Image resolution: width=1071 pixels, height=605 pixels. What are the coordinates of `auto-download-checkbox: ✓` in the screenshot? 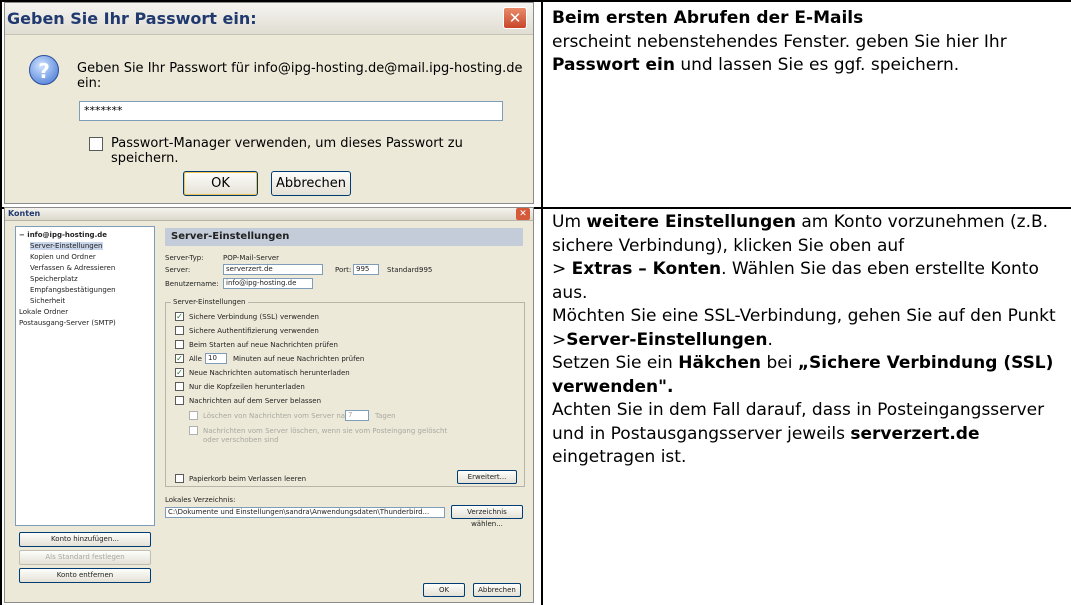 It's located at (179, 372).